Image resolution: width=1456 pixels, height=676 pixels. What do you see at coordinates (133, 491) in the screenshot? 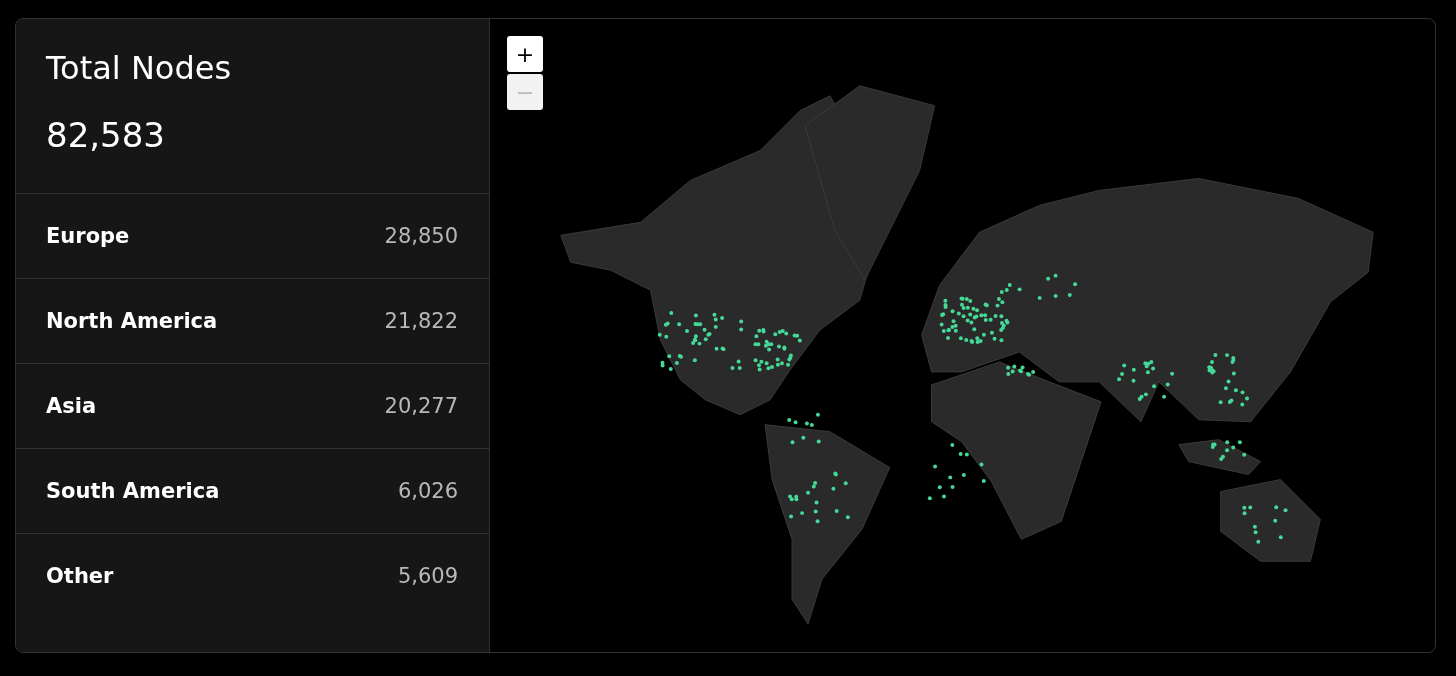
I see `region-name: South America` at bounding box center [133, 491].